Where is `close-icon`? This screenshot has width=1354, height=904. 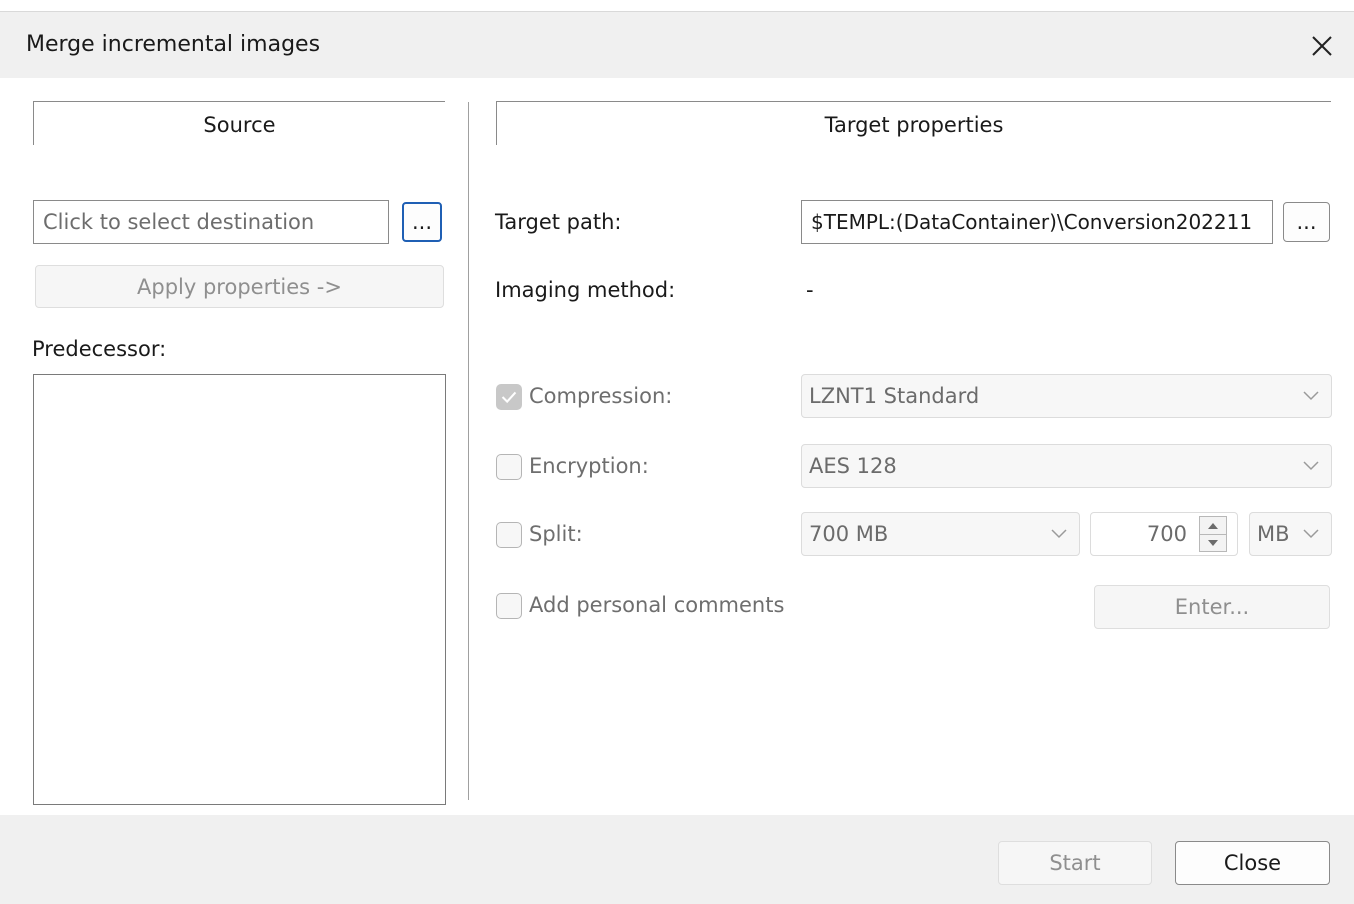 close-icon is located at coordinates (1322, 46).